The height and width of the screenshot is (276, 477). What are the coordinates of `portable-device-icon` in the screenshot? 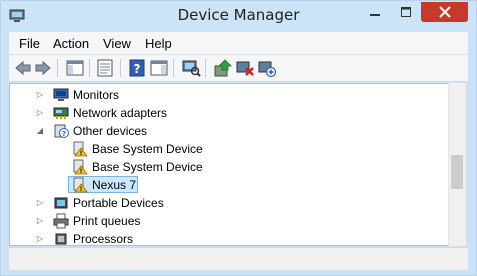 It's located at (61, 203).